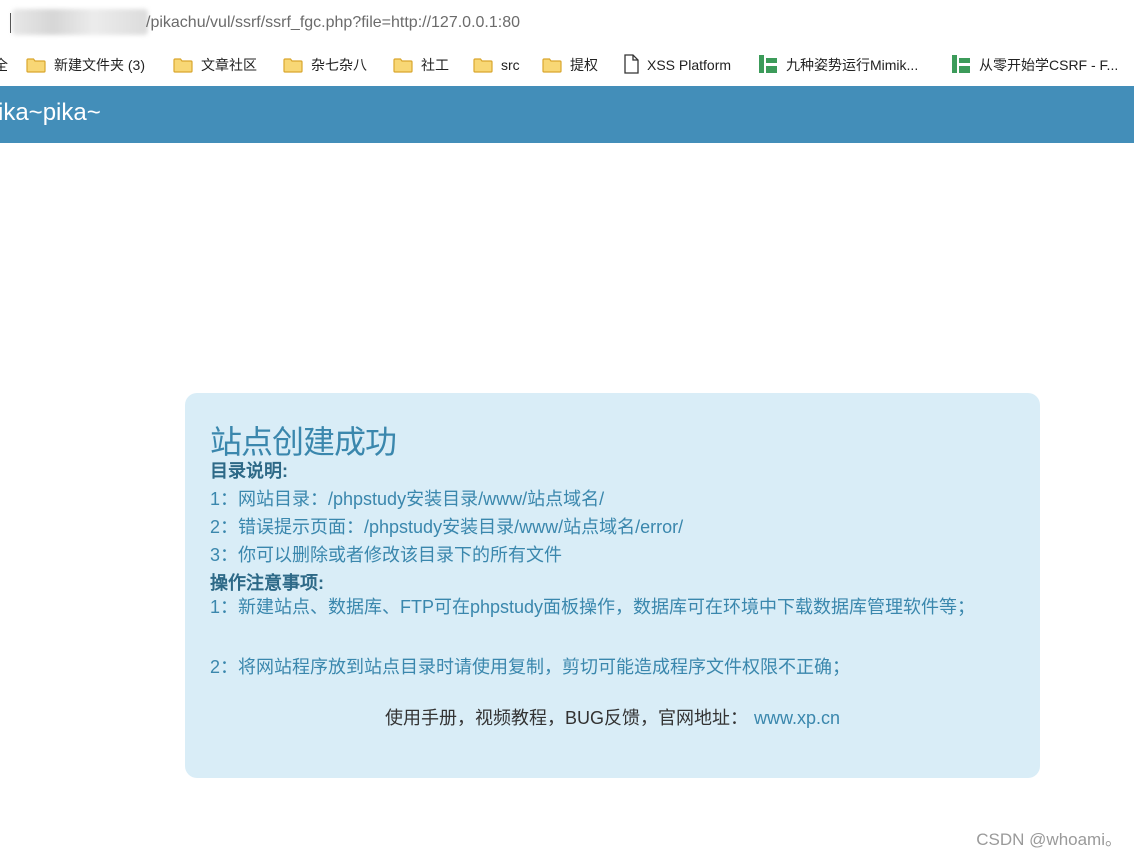 The height and width of the screenshot is (855, 1134). What do you see at coordinates (80, 22) in the screenshot?
I see `redacted-host` at bounding box center [80, 22].